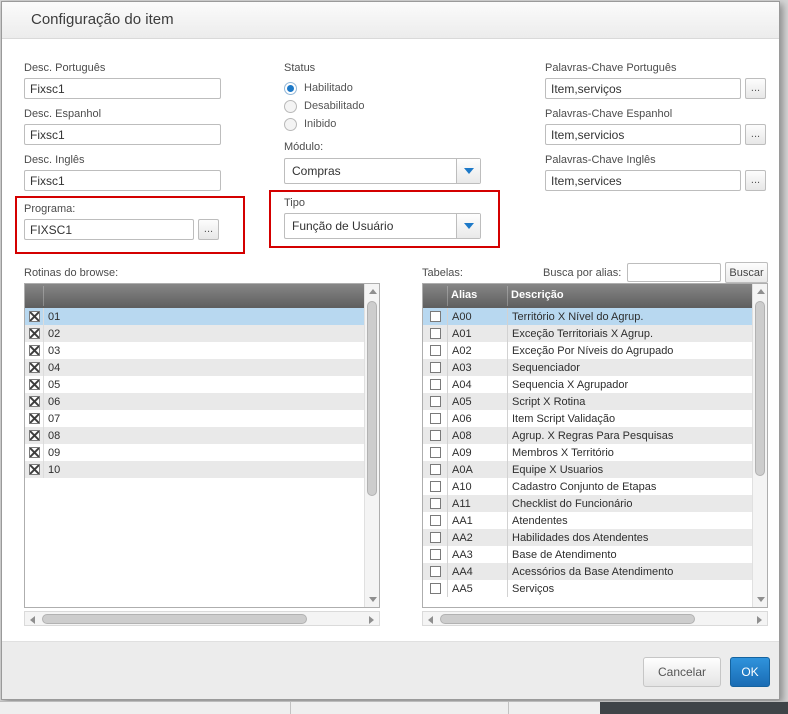 The image size is (788, 714). What do you see at coordinates (382, 171) in the screenshot?
I see `modulo-dropdown: Compras` at bounding box center [382, 171].